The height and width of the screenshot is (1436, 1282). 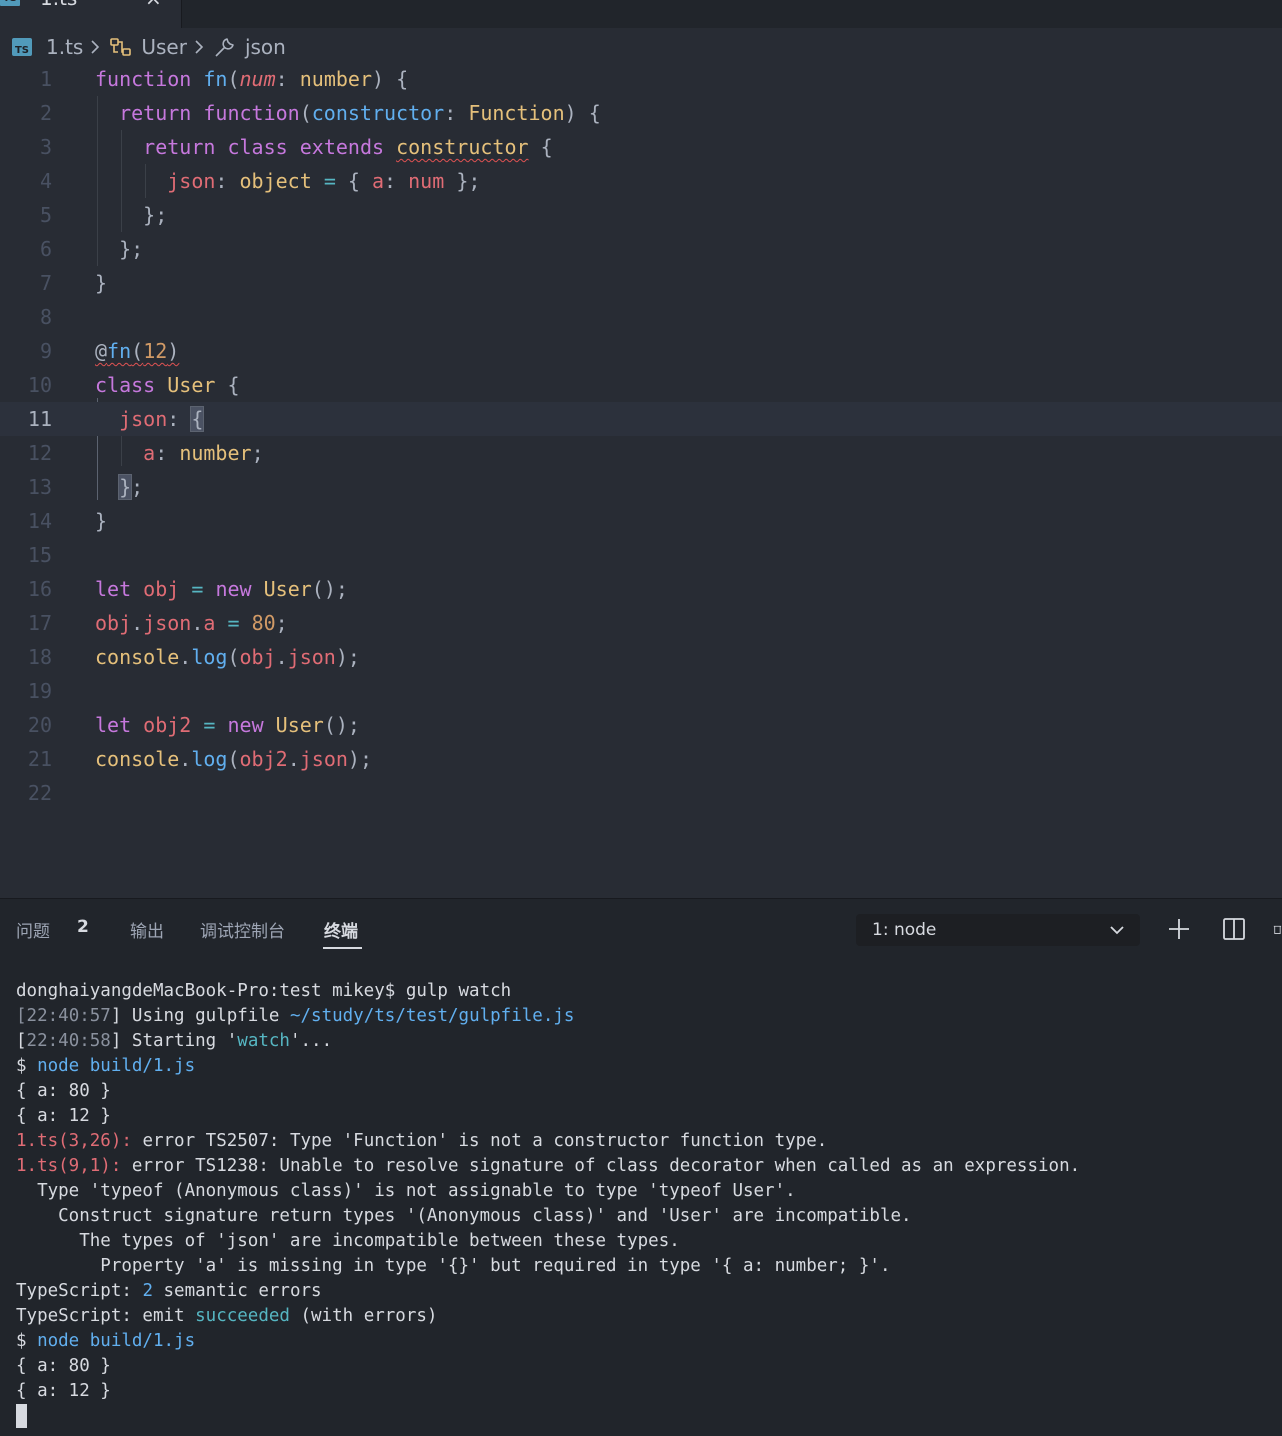 I want to click on breadcrumb-property: json, so click(x=265, y=47).